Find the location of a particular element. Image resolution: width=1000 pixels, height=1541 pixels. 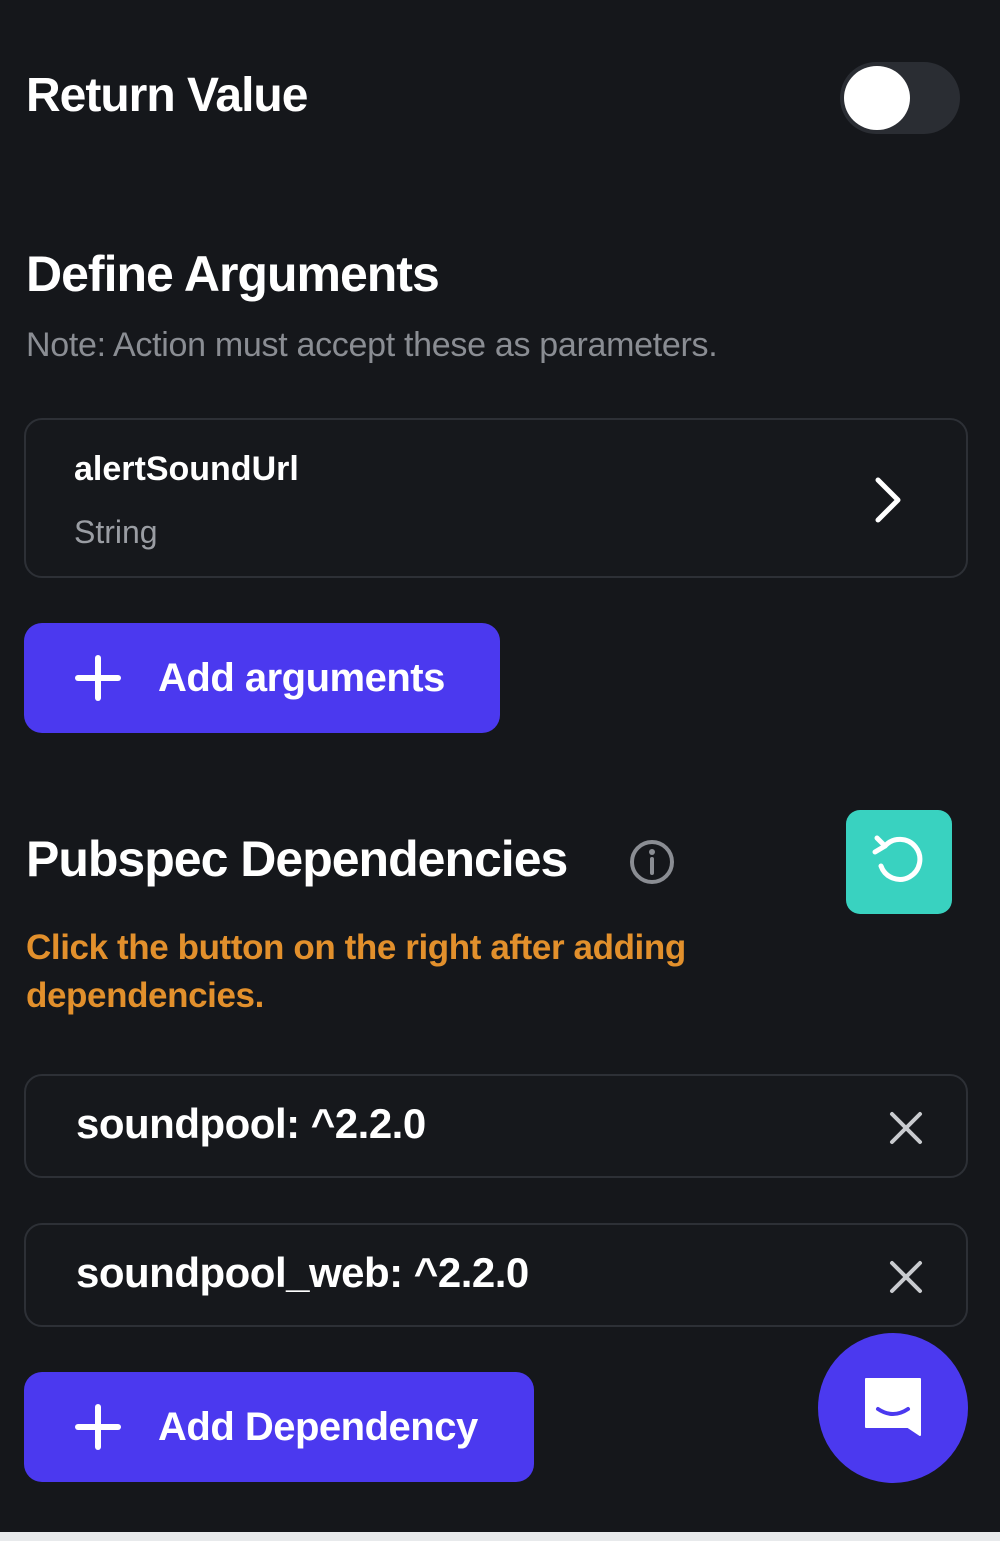

return-value-toggle is located at coordinates (900, 98).